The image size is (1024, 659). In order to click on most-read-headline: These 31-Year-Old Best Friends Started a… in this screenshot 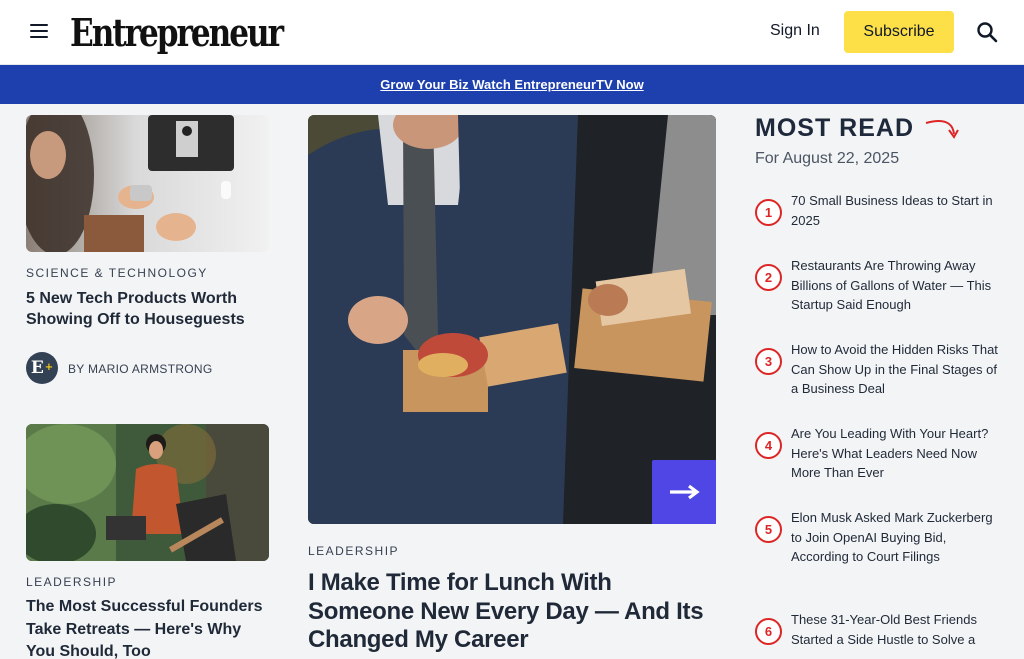, I will do `click(896, 629)`.